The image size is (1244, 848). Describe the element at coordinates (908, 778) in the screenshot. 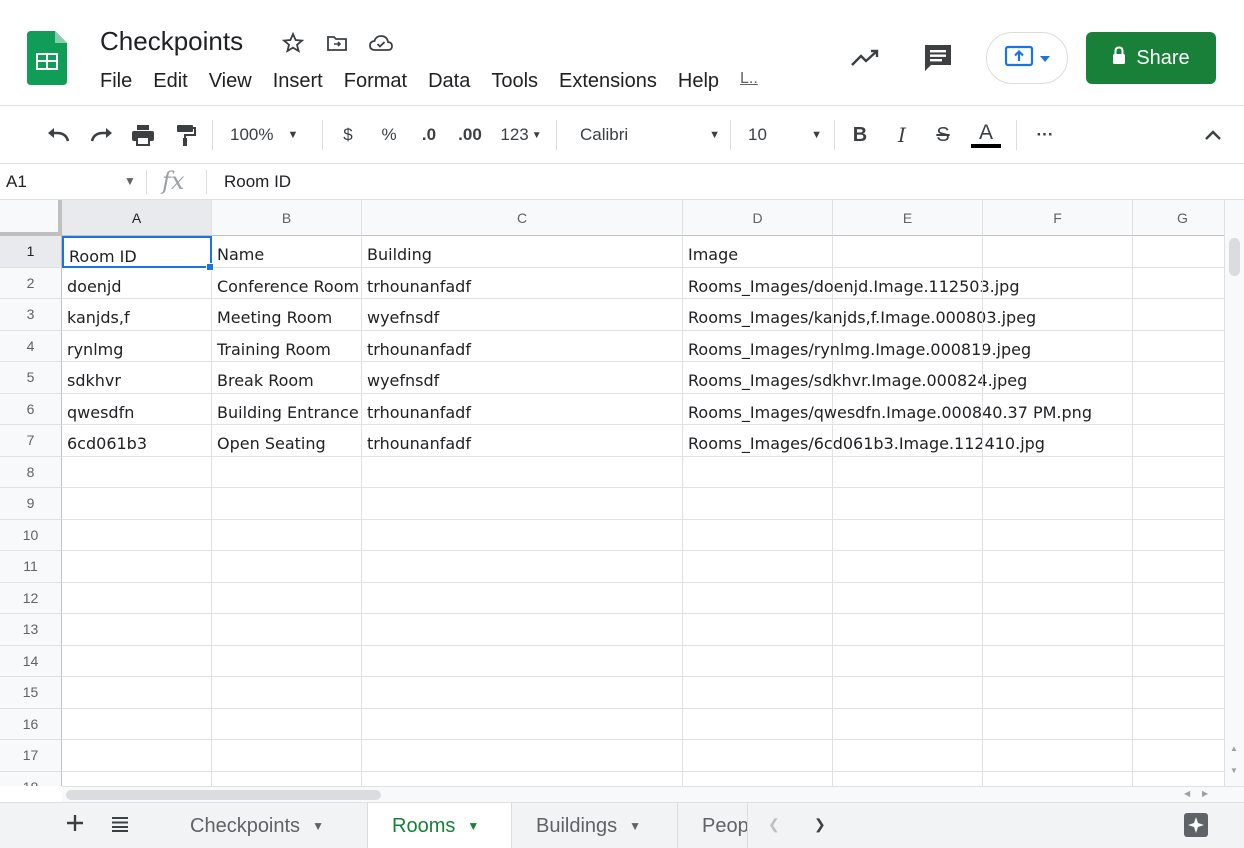

I see `cell-e18` at that location.